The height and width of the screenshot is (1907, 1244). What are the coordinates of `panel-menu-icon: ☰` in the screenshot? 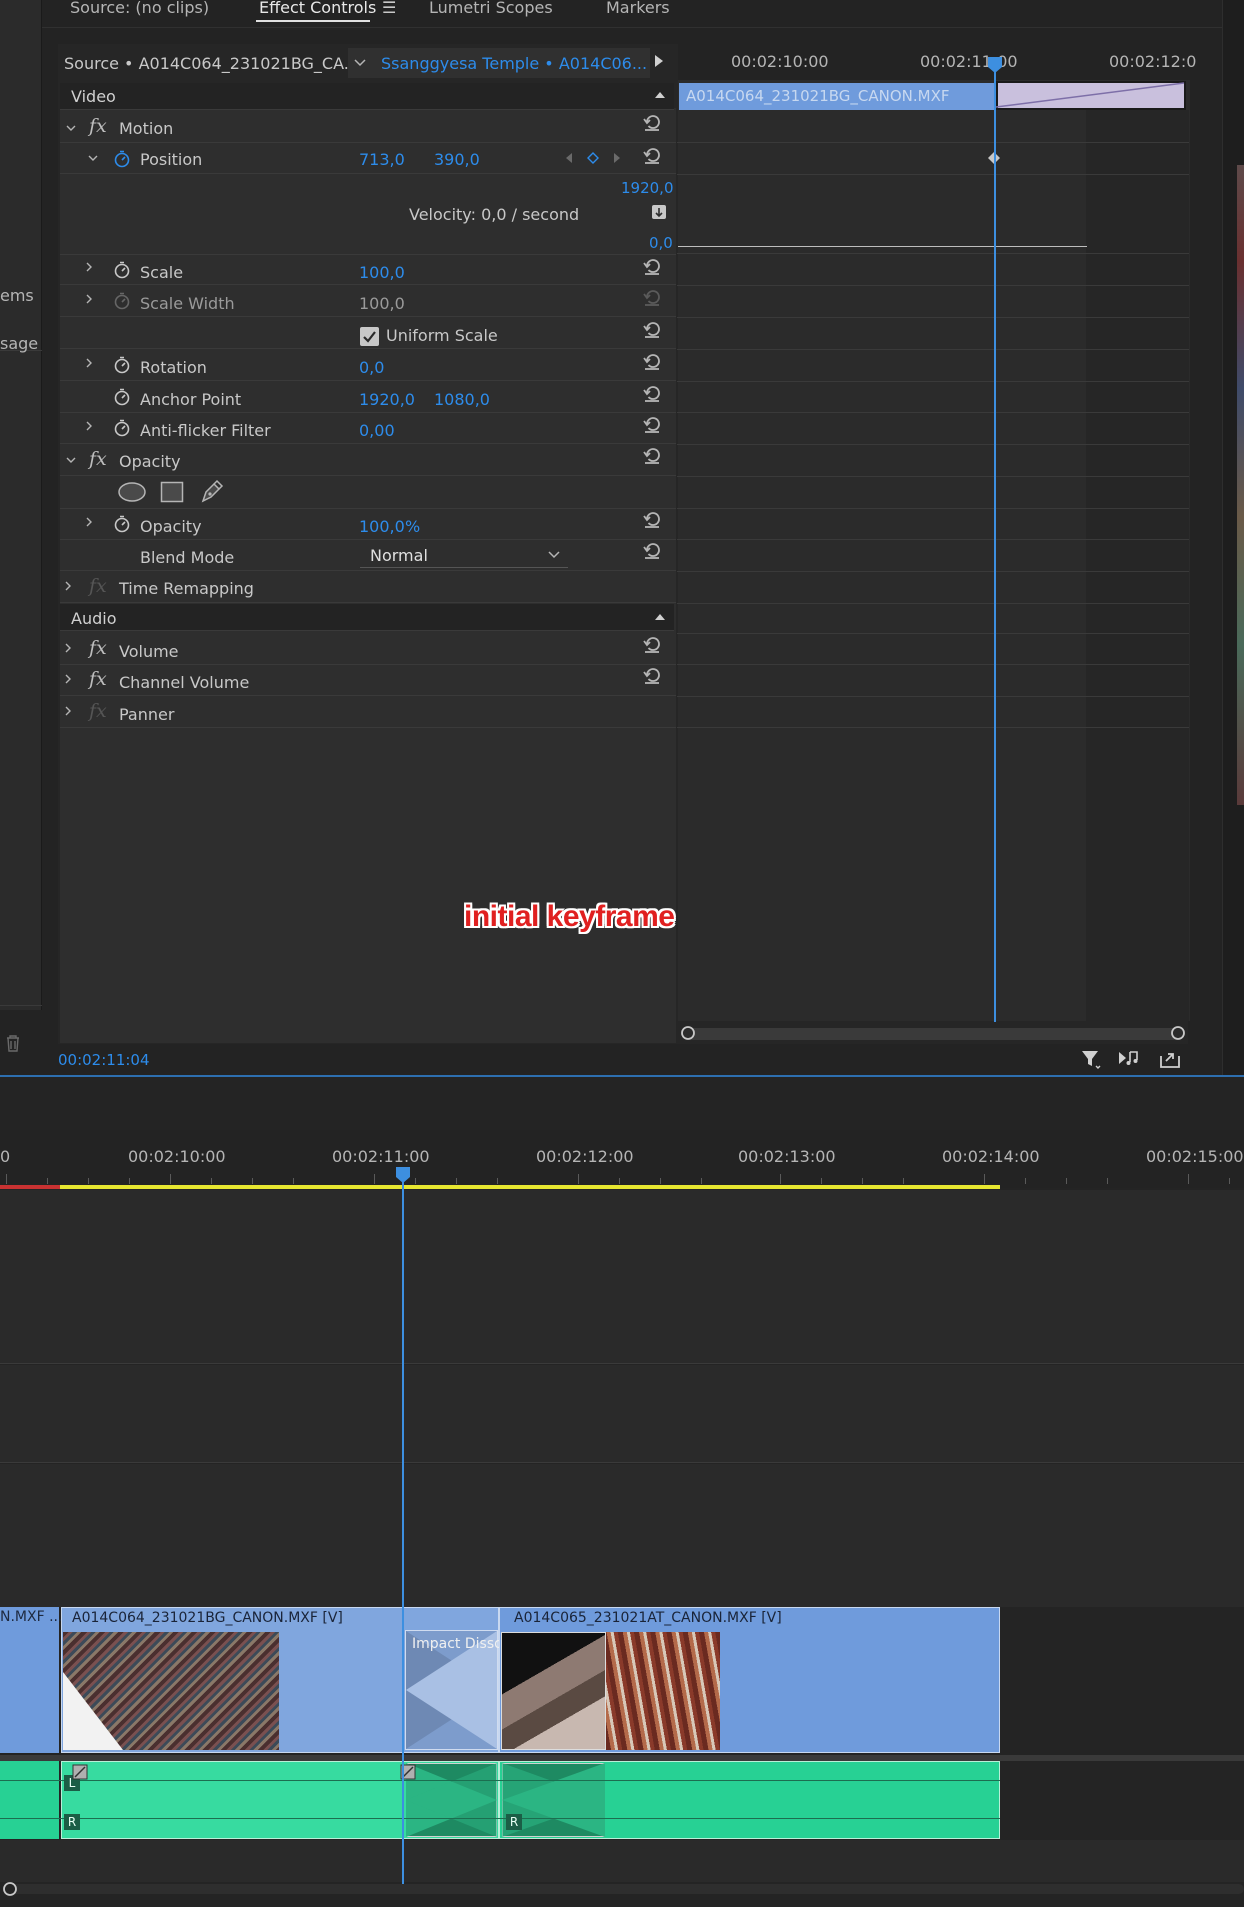 It's located at (389, 8).